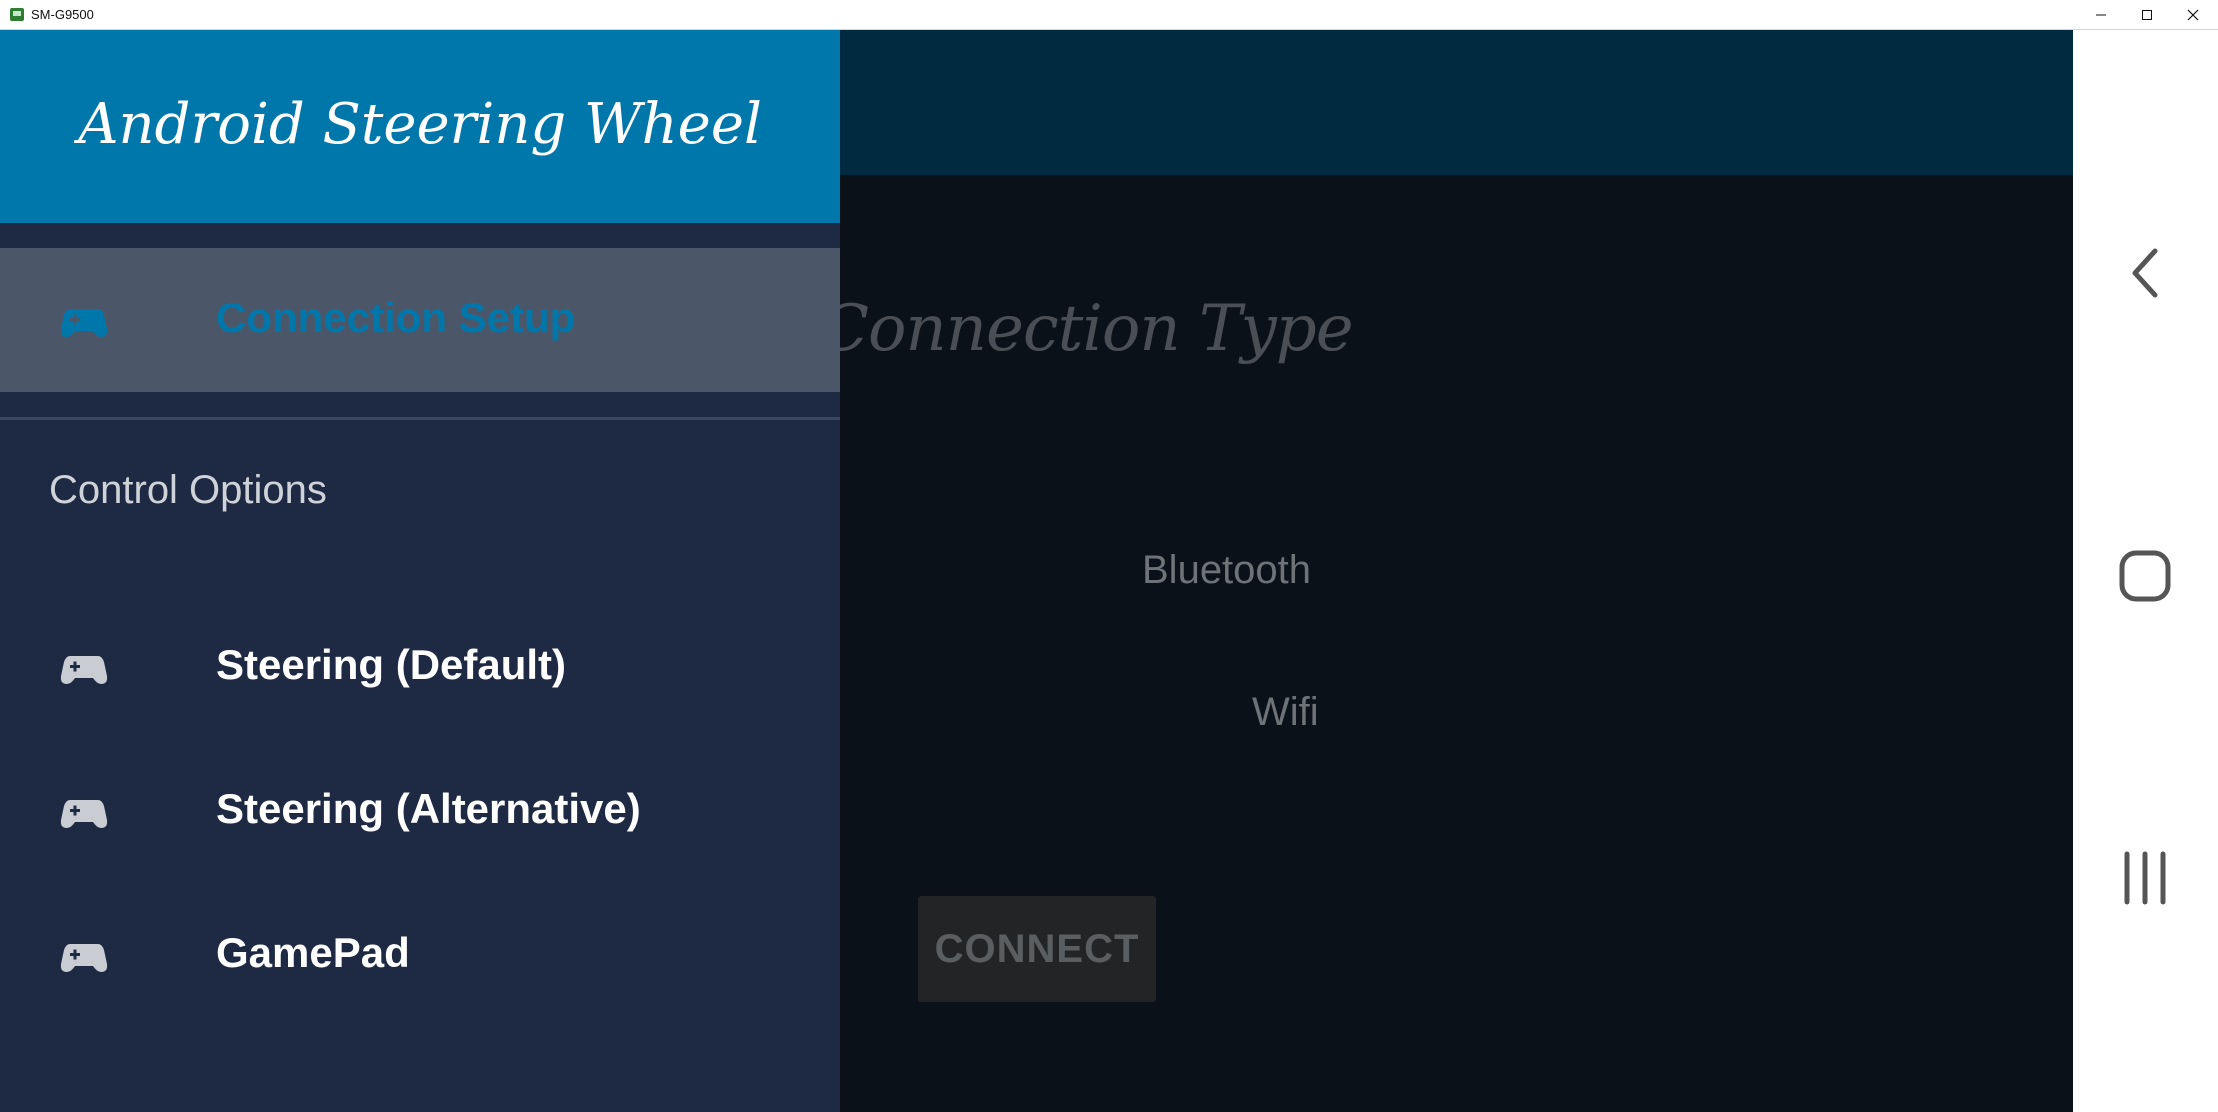  I want to click on close-button, so click(2193, 15).